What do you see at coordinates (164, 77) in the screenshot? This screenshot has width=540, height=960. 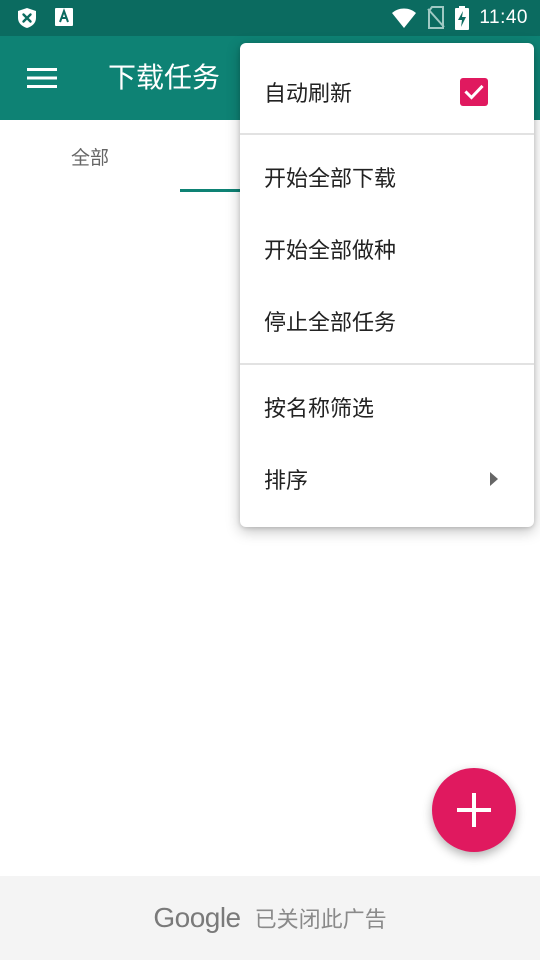 I see `page-title: 下载任务` at bounding box center [164, 77].